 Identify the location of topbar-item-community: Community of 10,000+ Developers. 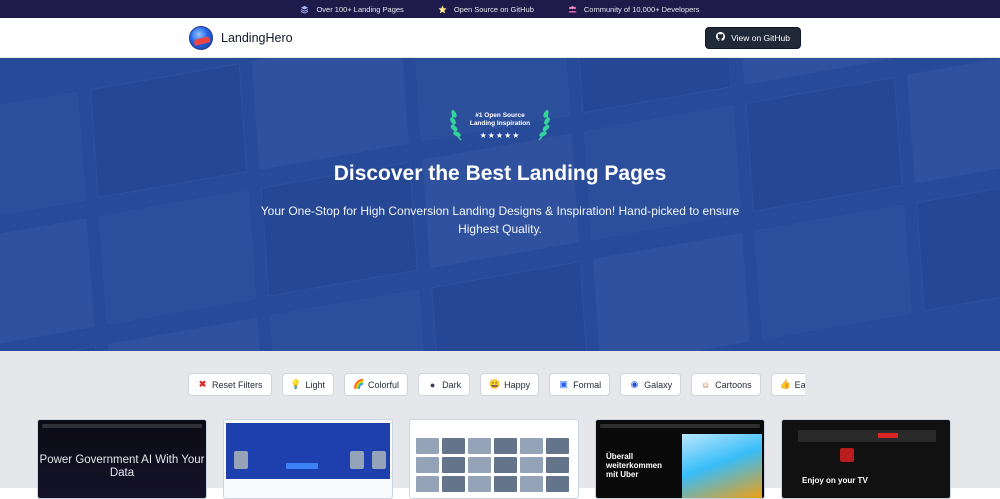
(634, 9).